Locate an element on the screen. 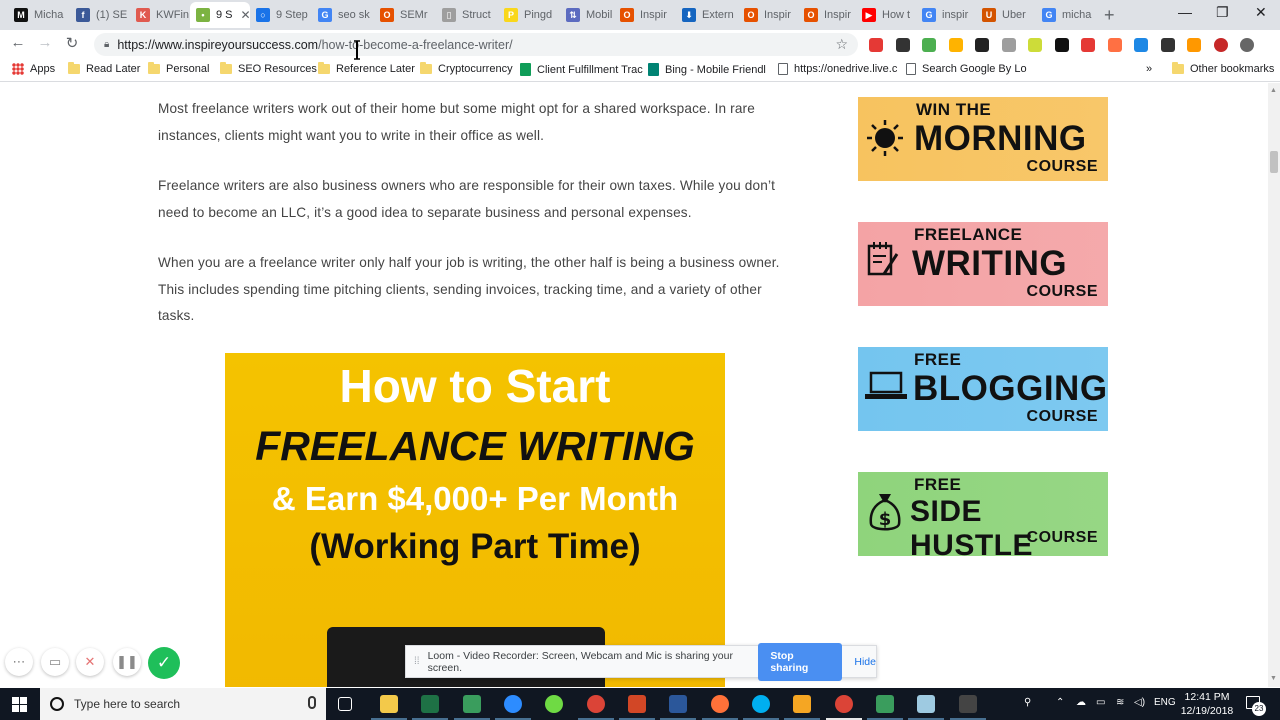  tray-overflow-icon: ⌃ is located at coordinates (1060, 702).